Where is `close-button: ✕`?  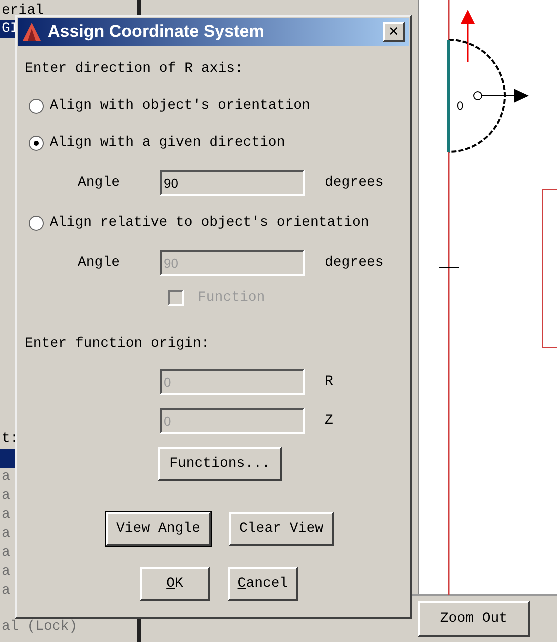 close-button: ✕ is located at coordinates (394, 32).